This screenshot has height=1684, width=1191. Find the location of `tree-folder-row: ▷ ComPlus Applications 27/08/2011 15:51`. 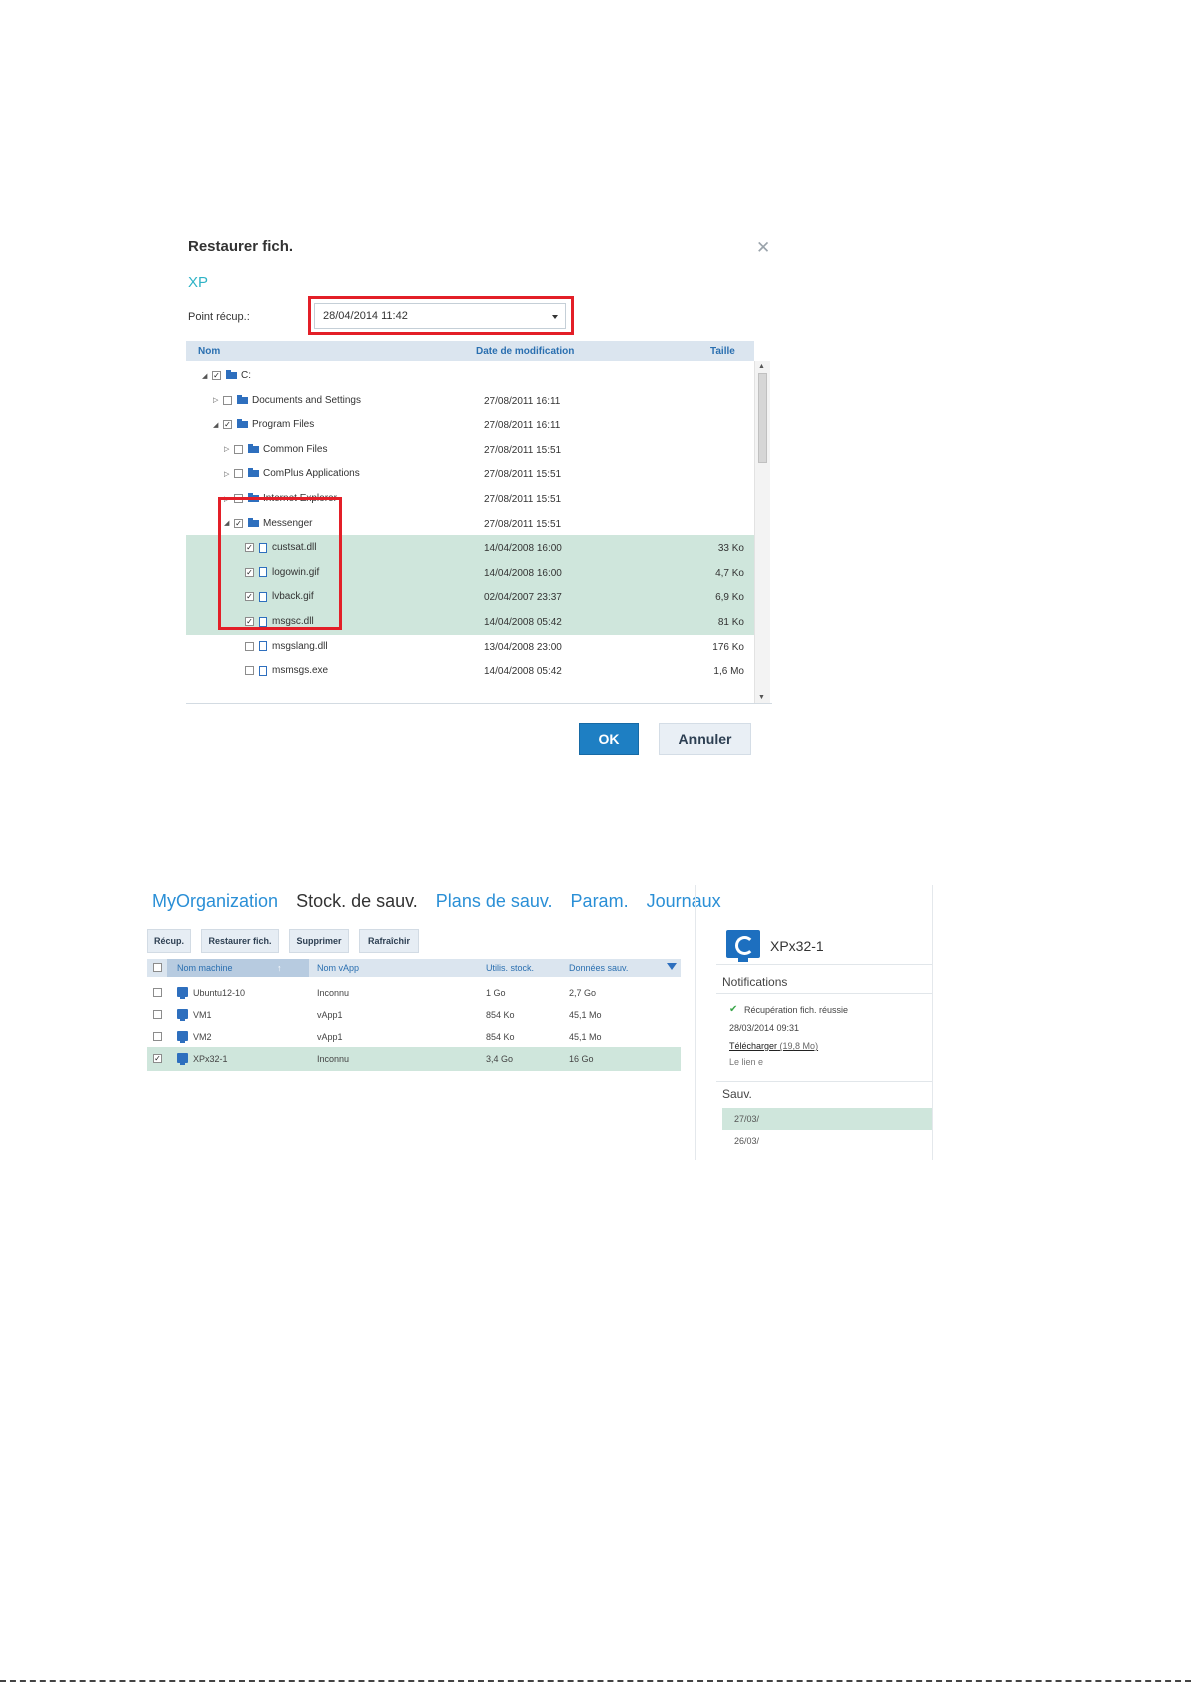

tree-folder-row: ▷ ComPlus Applications 27/08/2011 15:51 is located at coordinates (470, 474).